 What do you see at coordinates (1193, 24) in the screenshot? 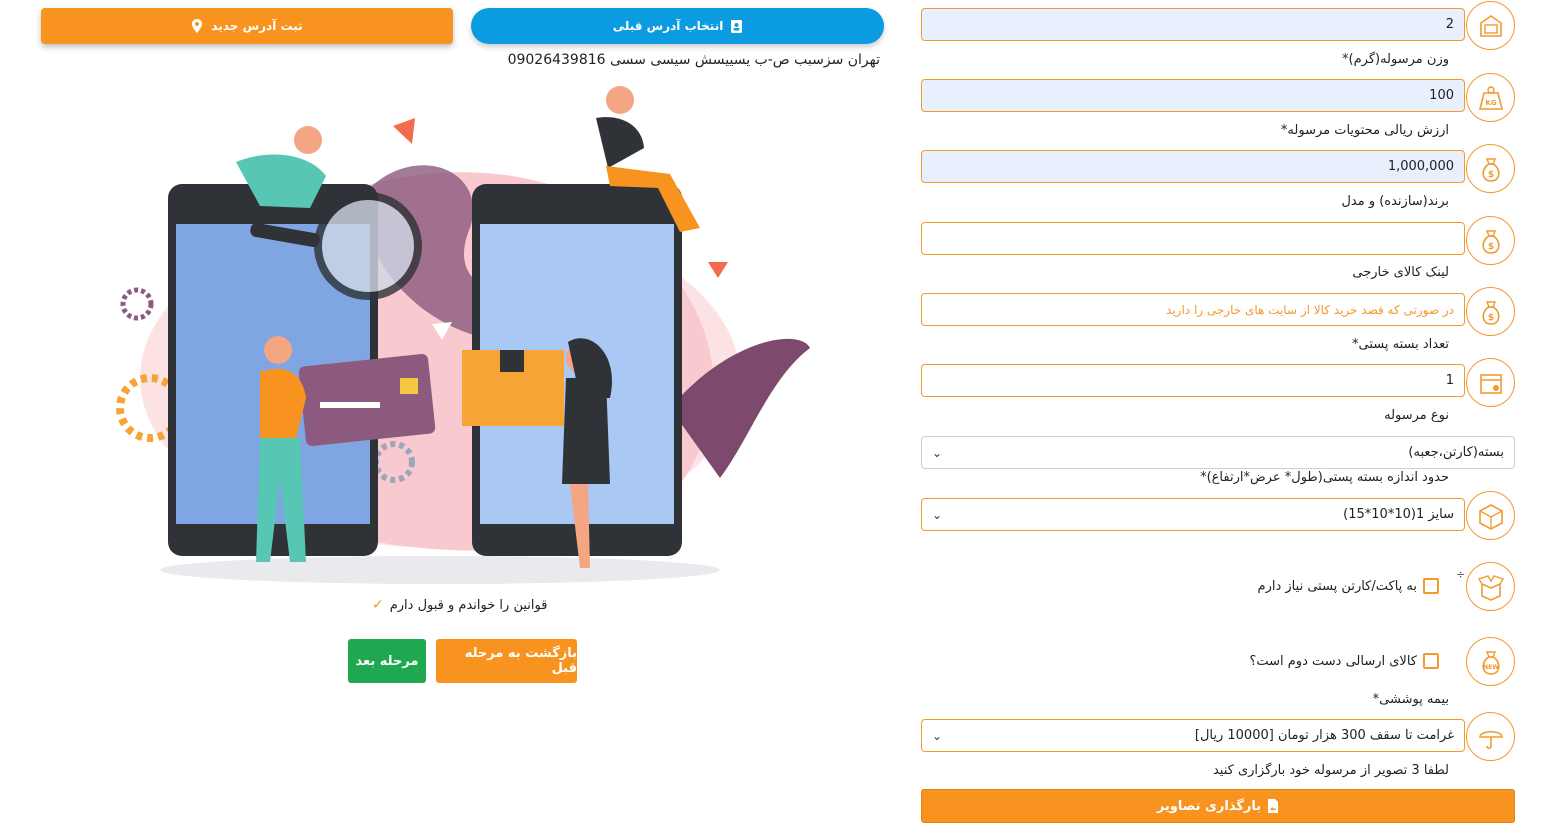
I see `quantity-field: 2` at bounding box center [1193, 24].